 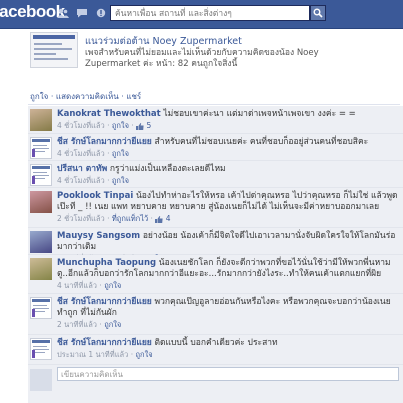 I want to click on link-thumbnail, so click(x=54, y=50).